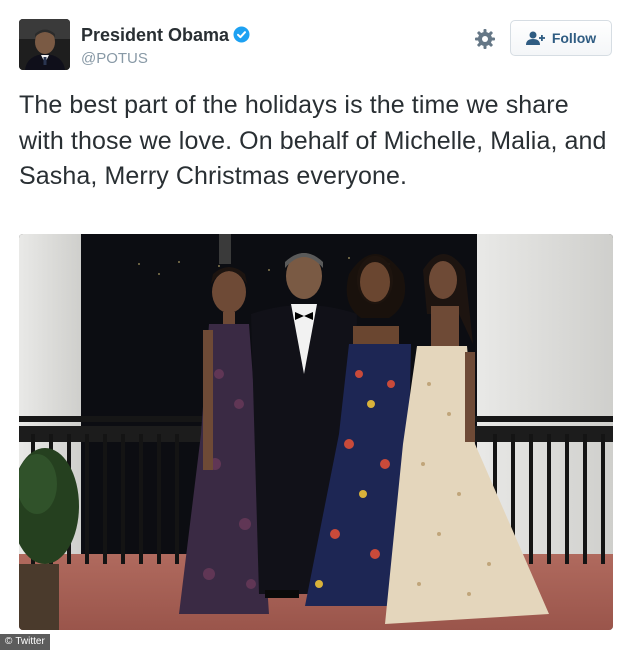 This screenshot has width=634, height=650. I want to click on avatar-portrait, so click(44, 44).